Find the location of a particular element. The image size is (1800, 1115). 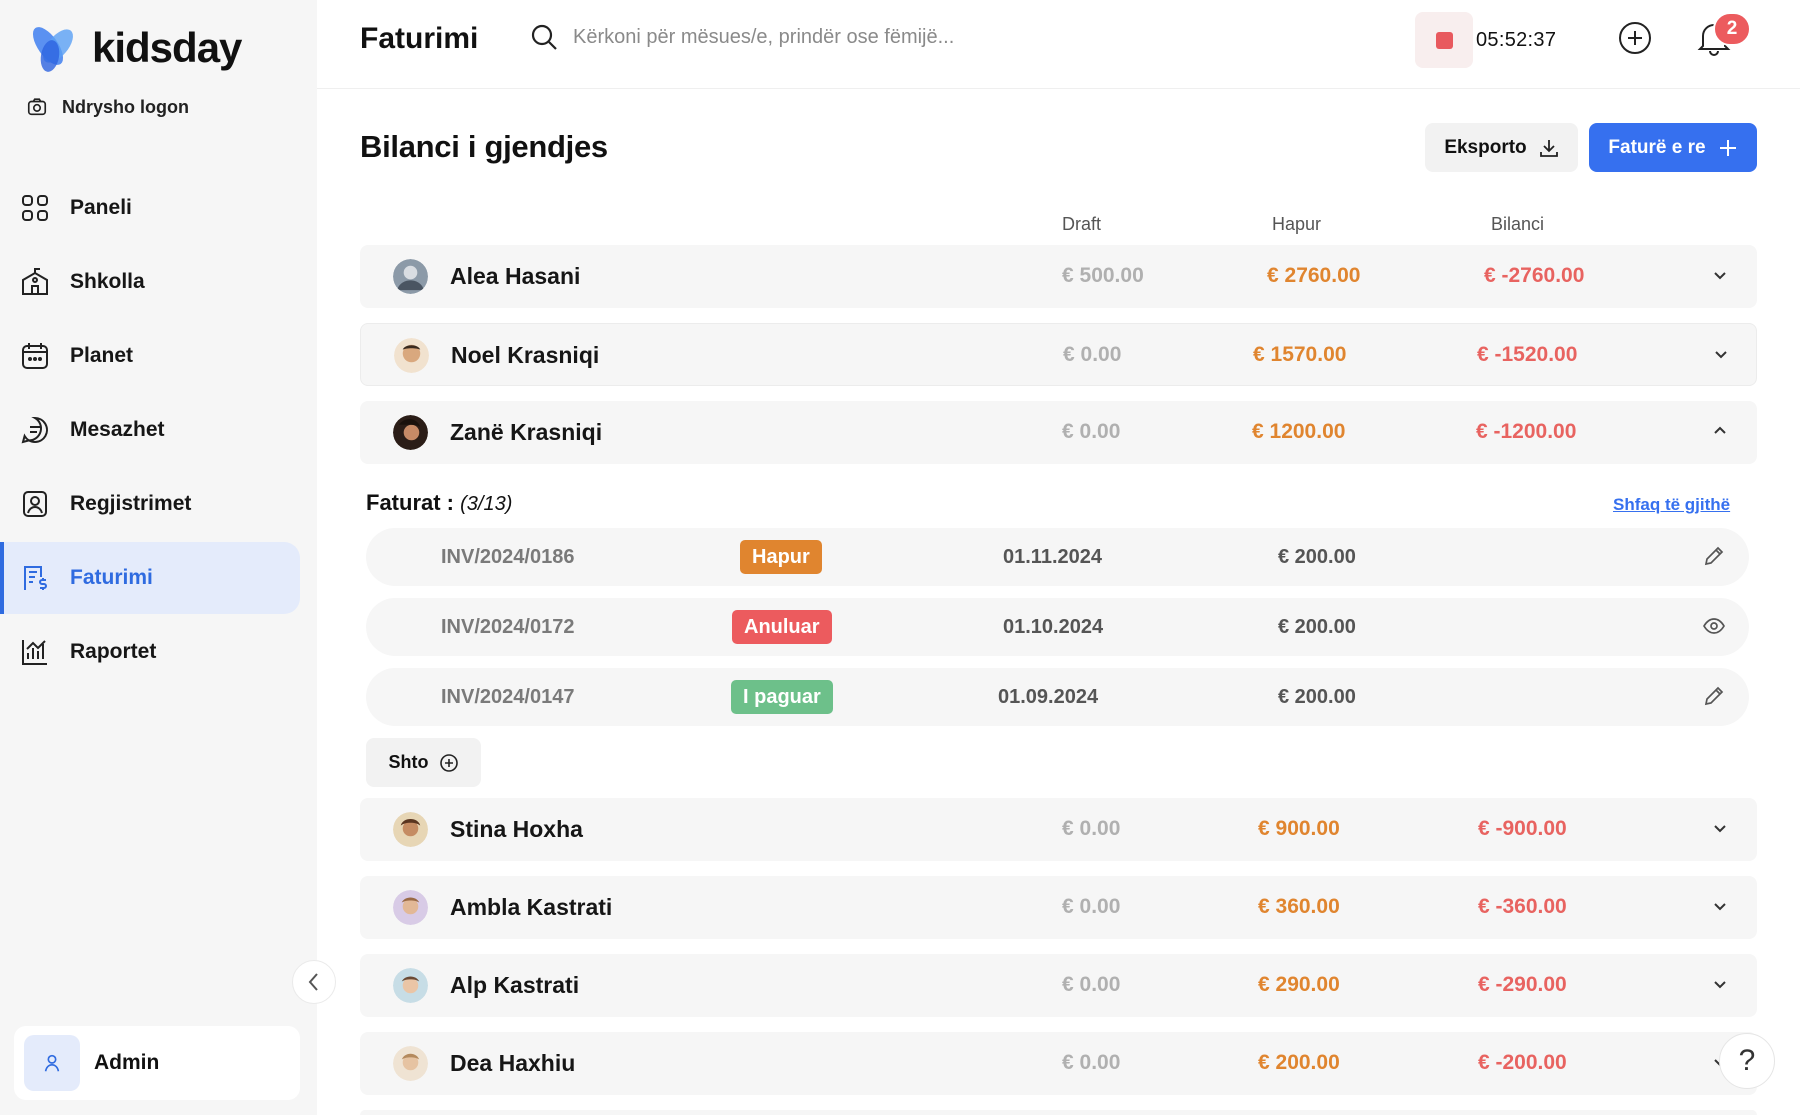

brand-name: kidsday is located at coordinates (167, 47).